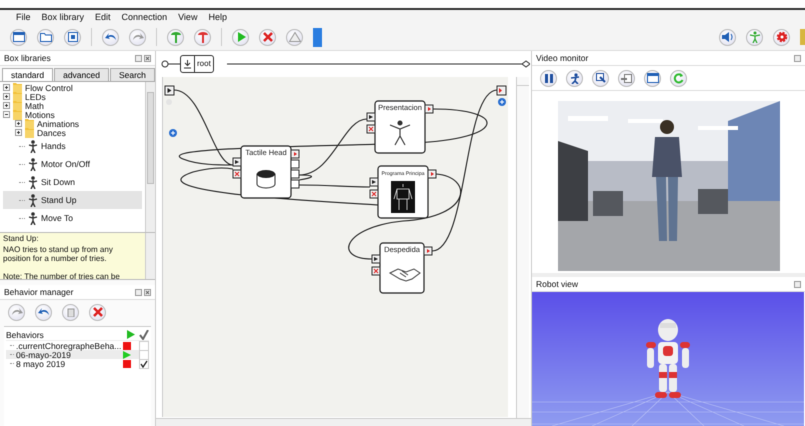  Describe the element at coordinates (23, 17) in the screenshot. I see `menu-item: File` at that location.